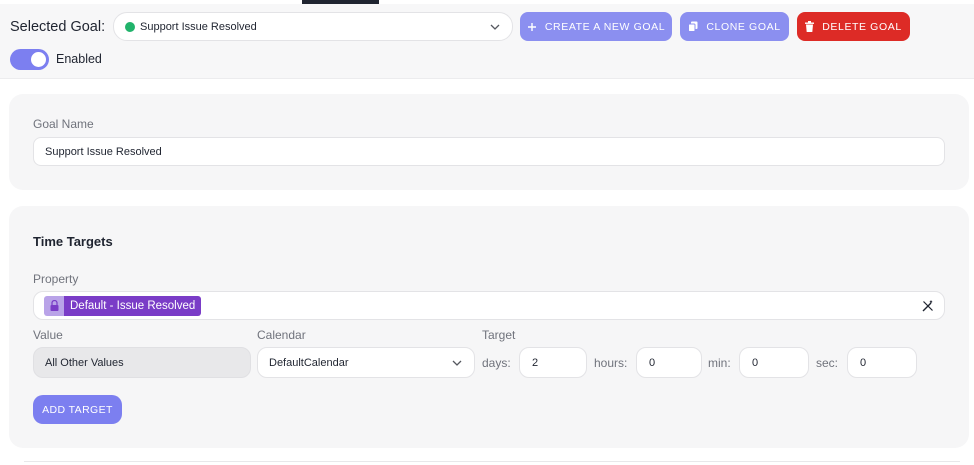 This screenshot has width=974, height=465. I want to click on delete-goal-button: DELETE GOAL, so click(853, 26).